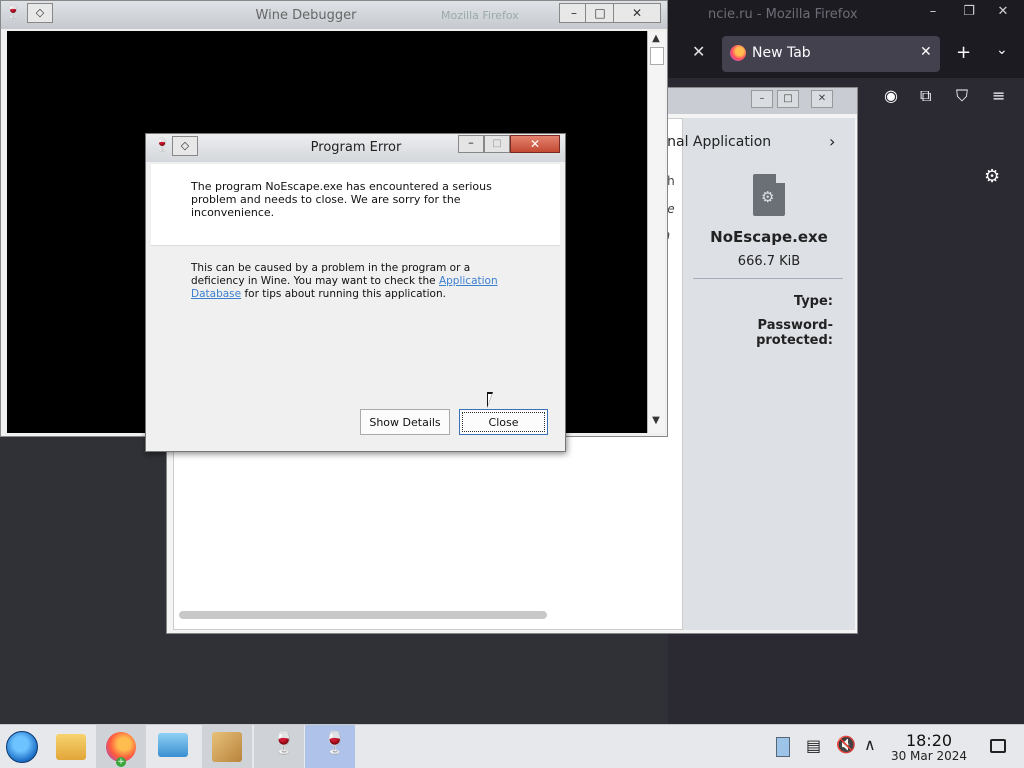 Image resolution: width=1024 pixels, height=768 pixels. What do you see at coordinates (870, 744) in the screenshot?
I see `tray-expand-icon: ∧` at bounding box center [870, 744].